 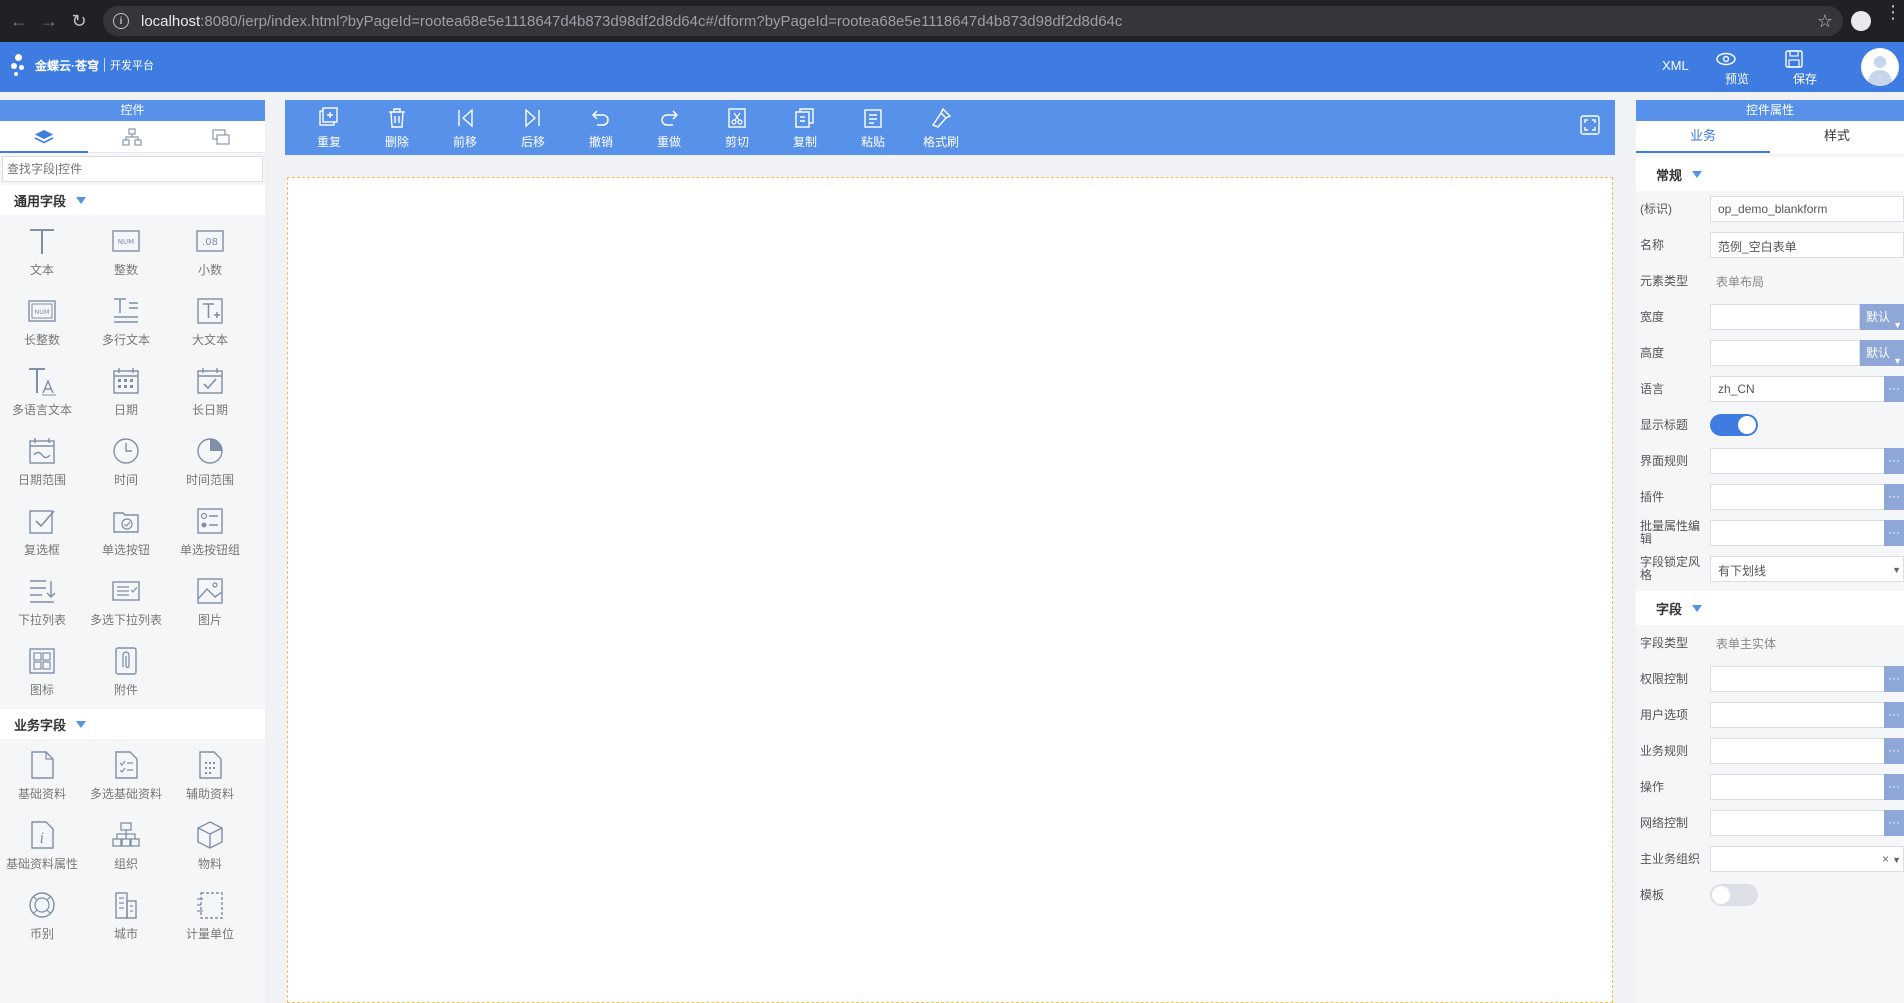 I want to click on control-item: i 基础资料属性, so click(x=42, y=844).